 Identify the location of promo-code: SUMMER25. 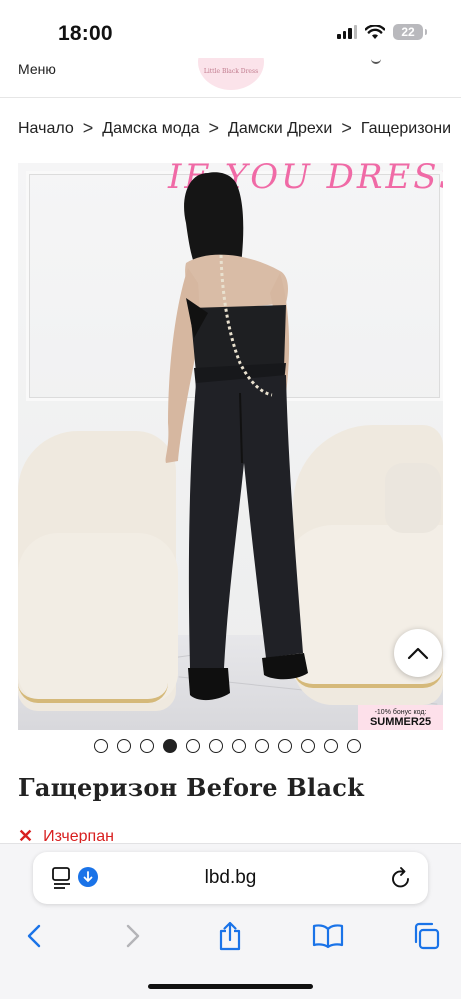
(400, 722).